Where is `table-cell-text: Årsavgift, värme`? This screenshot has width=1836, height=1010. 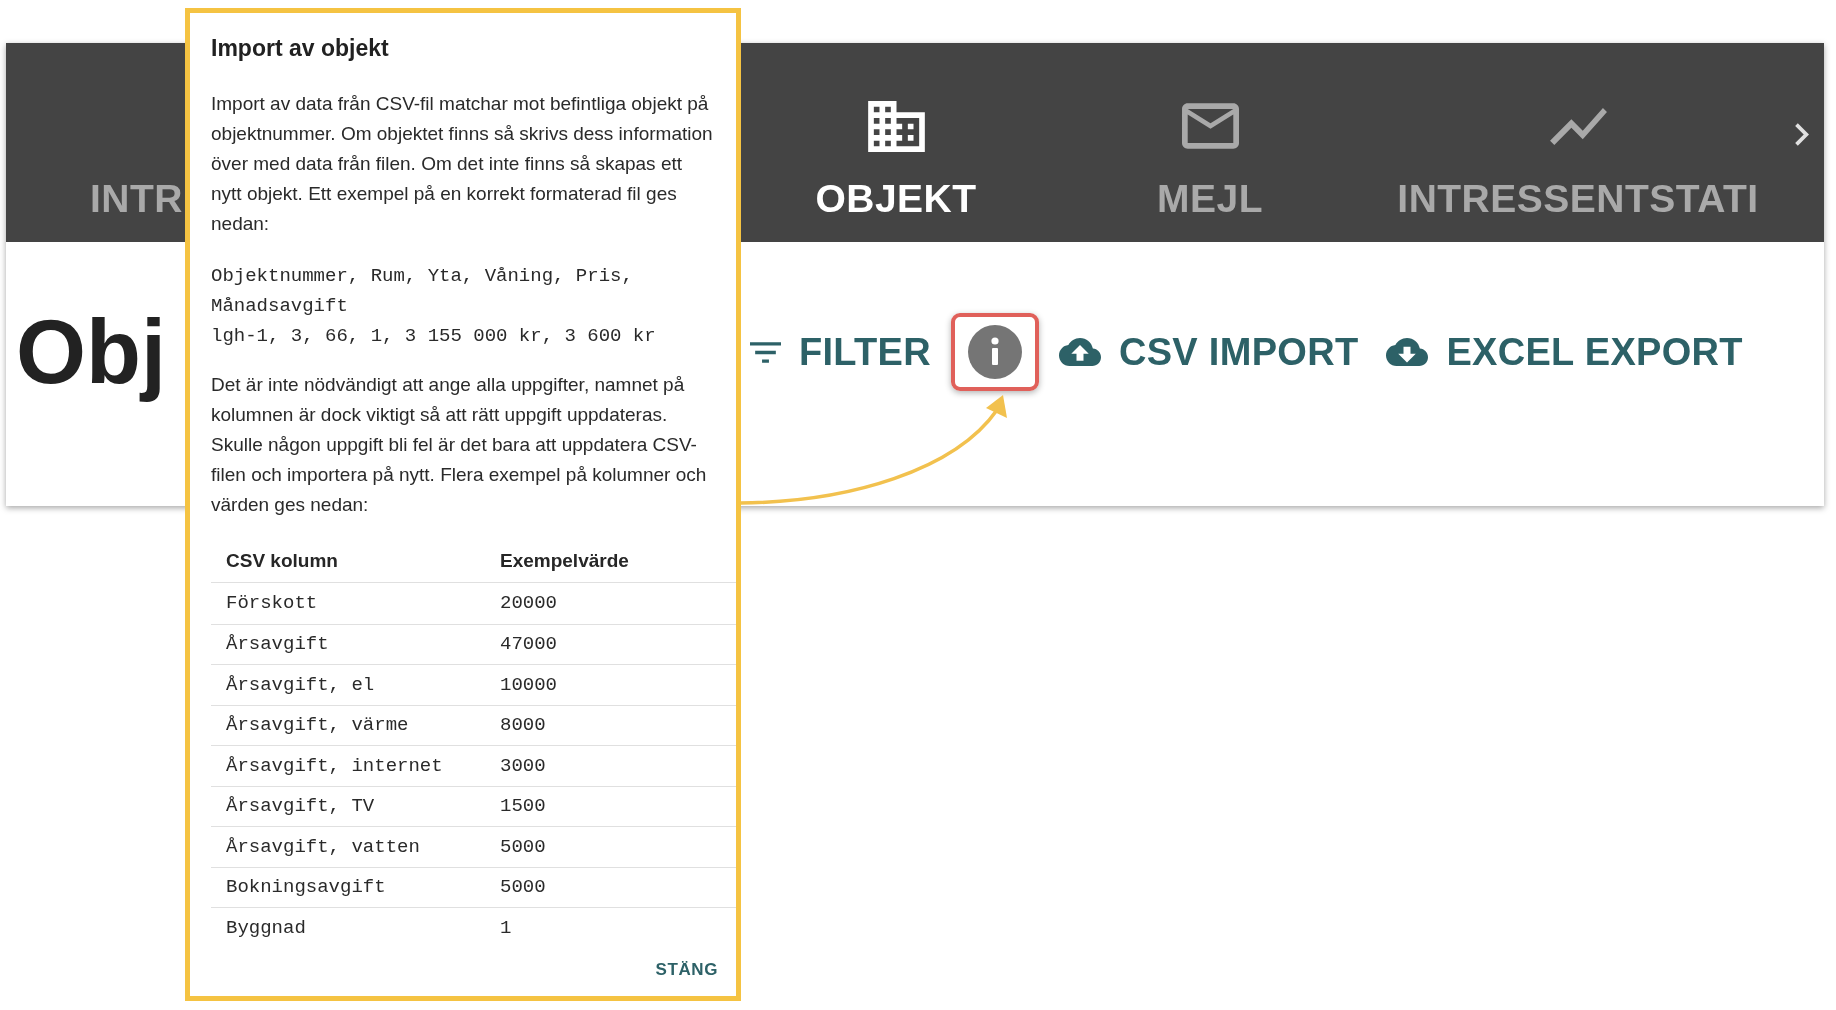
table-cell-text: Årsavgift, värme is located at coordinates (317, 725).